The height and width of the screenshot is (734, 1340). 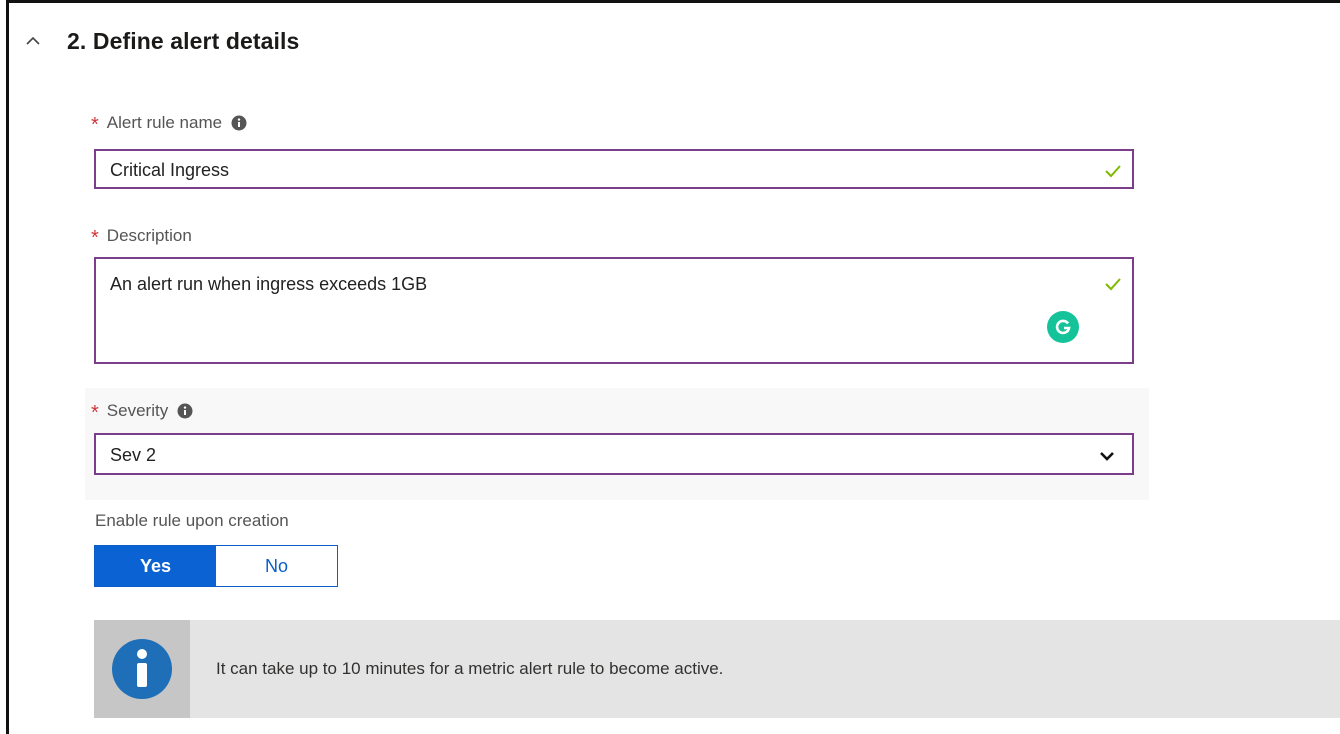 I want to click on enable-rule-label: Enable rule upon creation, so click(x=192, y=520).